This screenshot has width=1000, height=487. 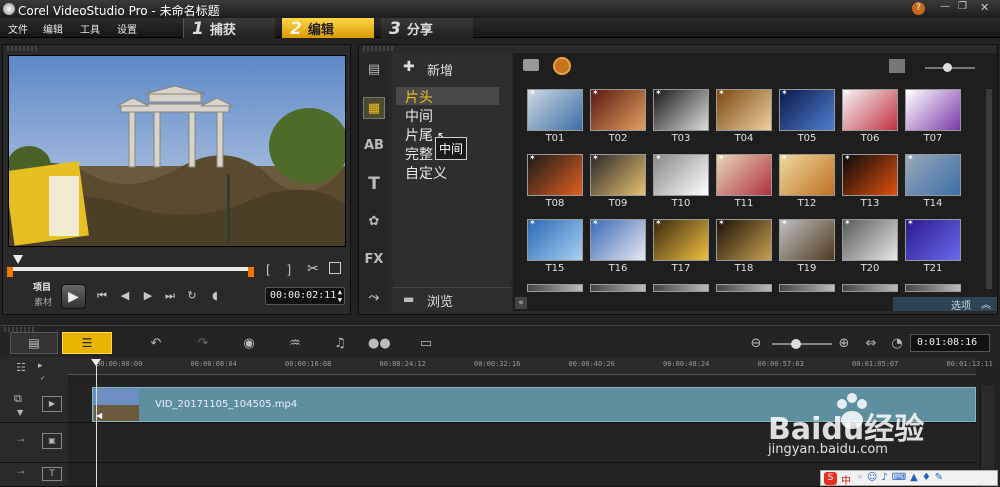 I want to click on ime-toolbar: S 中 ◦☺♪⌨▲♦✎, so click(x=909, y=478).